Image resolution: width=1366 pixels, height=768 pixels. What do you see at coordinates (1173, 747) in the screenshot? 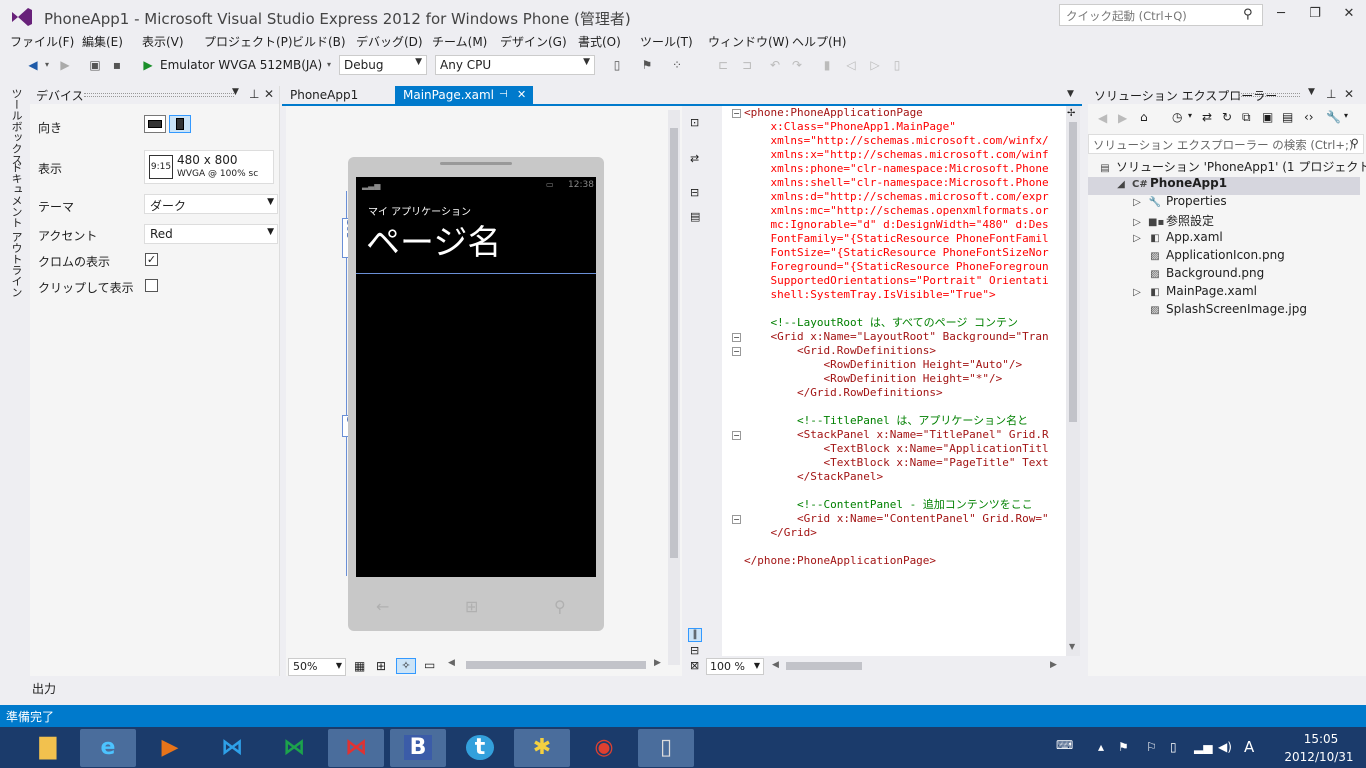
I see `power-icon: ▯` at bounding box center [1173, 747].